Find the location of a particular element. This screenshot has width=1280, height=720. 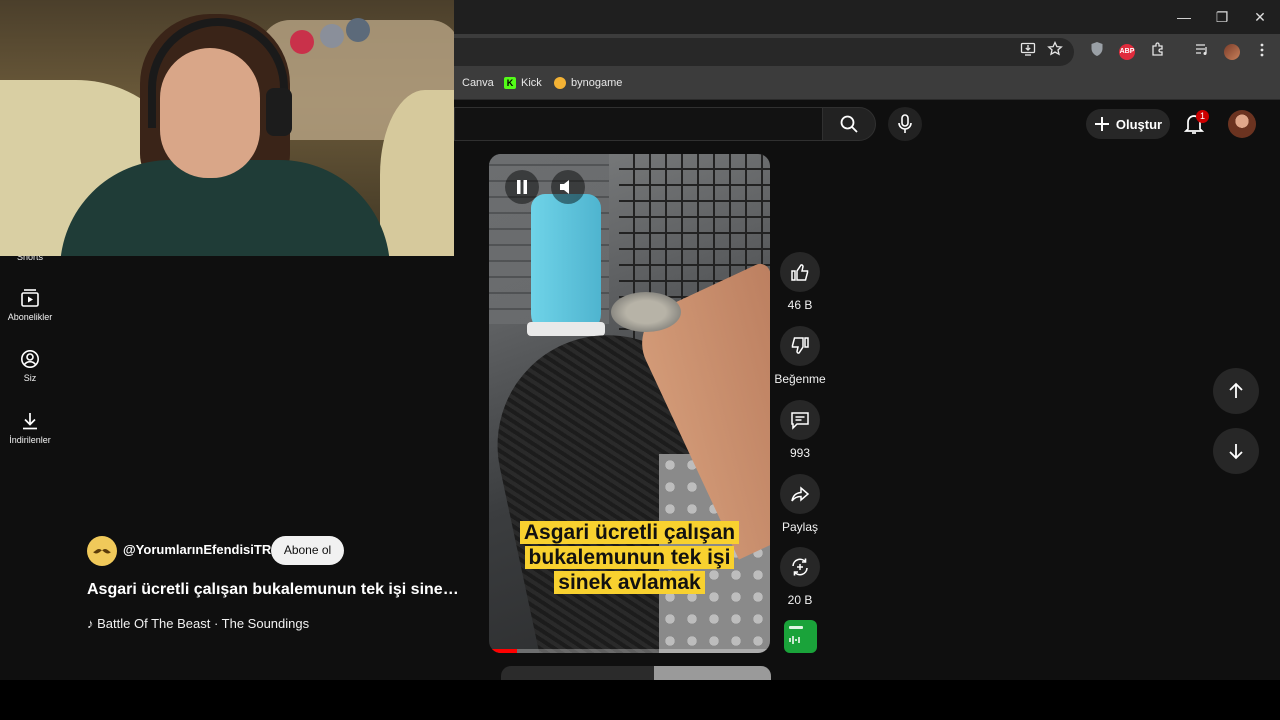

profile-avatar-icon is located at coordinates (1232, 52).